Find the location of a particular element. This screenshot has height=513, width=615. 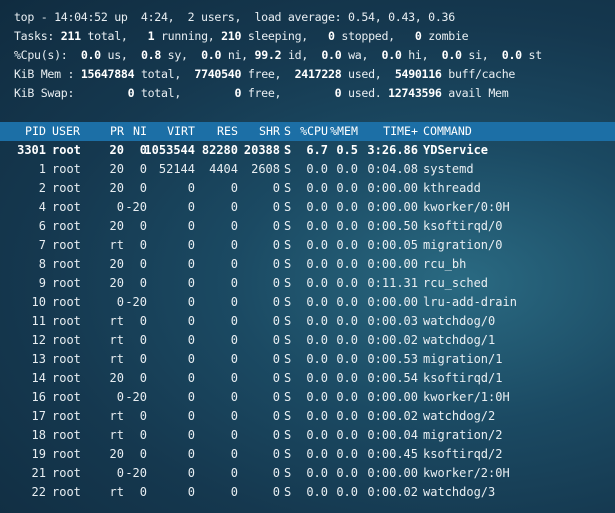

cell-command: COMMAND is located at coordinates (447, 131).